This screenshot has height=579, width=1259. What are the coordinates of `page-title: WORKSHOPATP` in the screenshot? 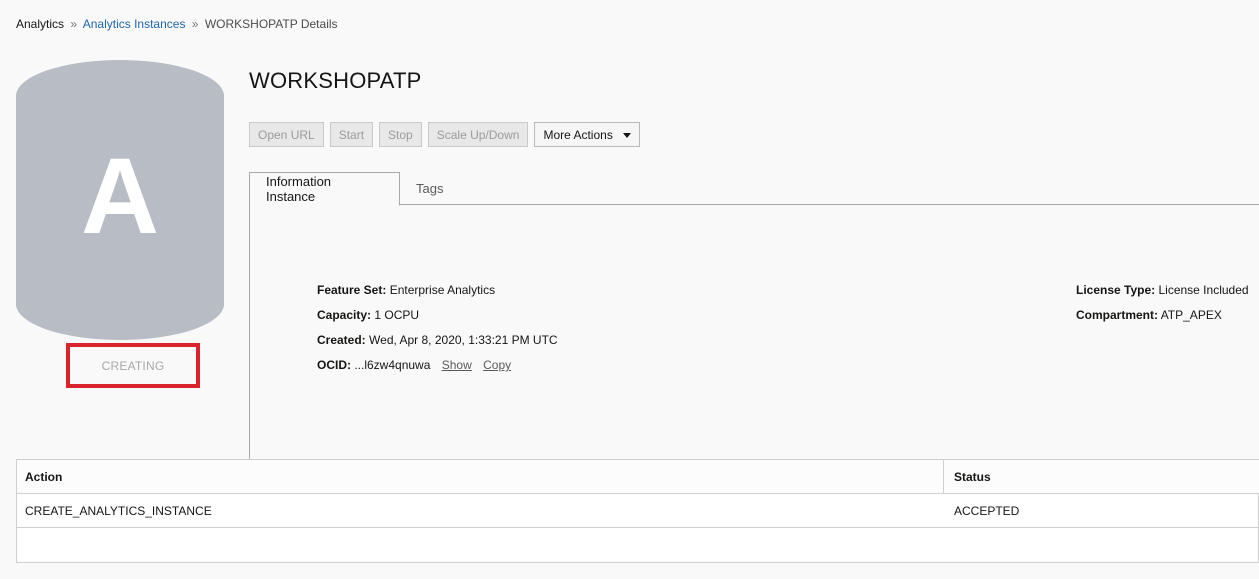 It's located at (335, 80).